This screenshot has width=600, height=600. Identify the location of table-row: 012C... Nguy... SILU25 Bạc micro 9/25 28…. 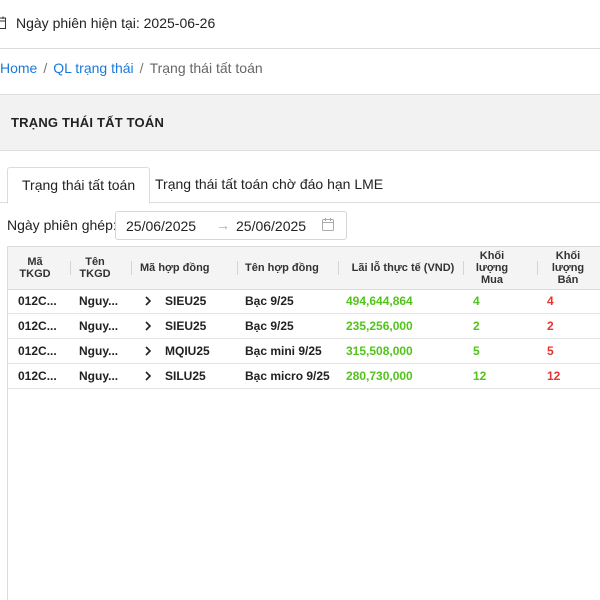
(304, 376).